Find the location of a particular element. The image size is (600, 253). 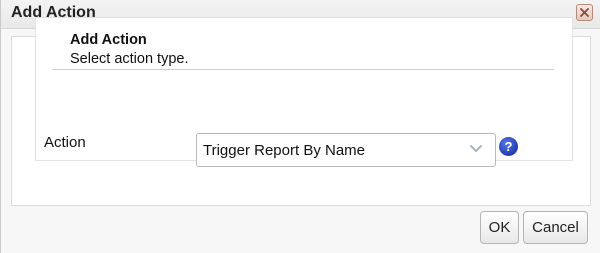

close-button is located at coordinates (584, 12).